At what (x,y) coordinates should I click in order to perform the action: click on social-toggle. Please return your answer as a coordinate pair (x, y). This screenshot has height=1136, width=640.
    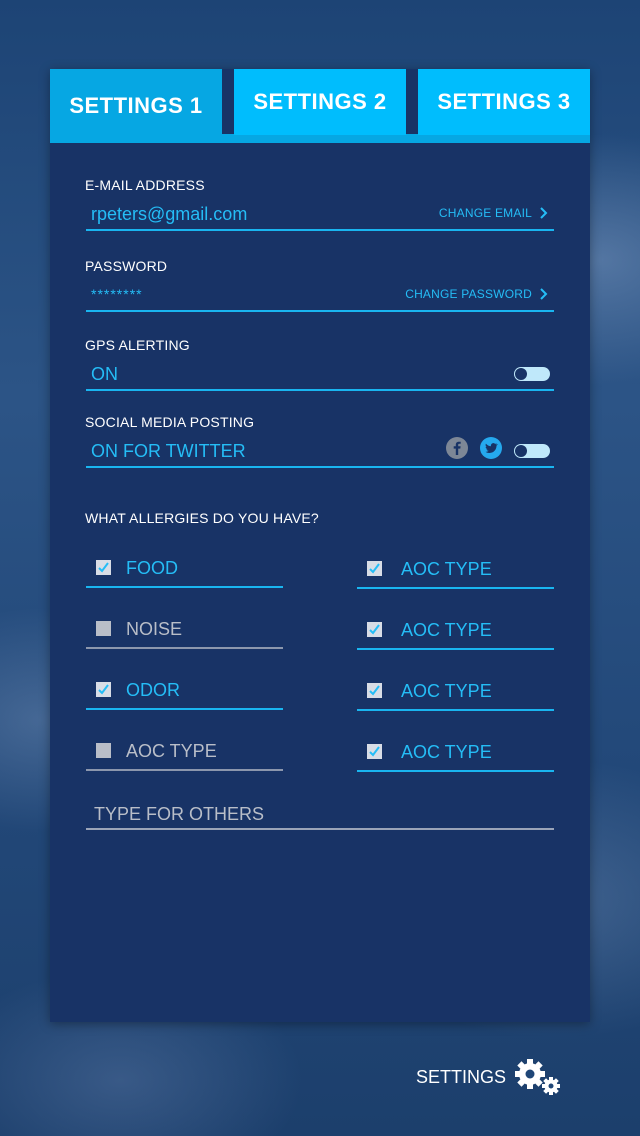
    Looking at the image, I should click on (532, 451).